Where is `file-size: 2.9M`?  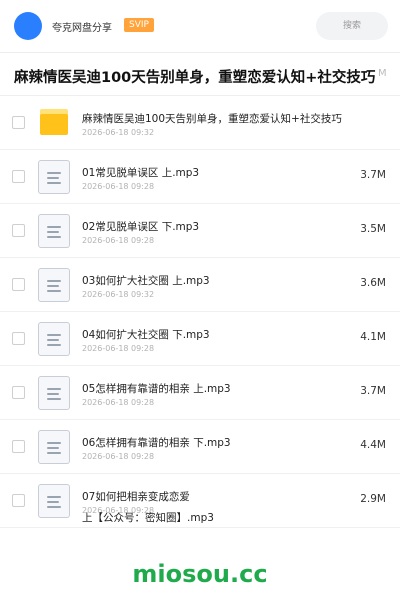
file-size: 2.9M is located at coordinates (373, 499).